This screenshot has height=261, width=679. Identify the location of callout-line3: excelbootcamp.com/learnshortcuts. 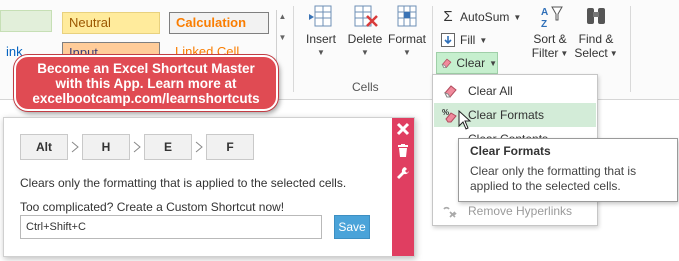
(146, 98).